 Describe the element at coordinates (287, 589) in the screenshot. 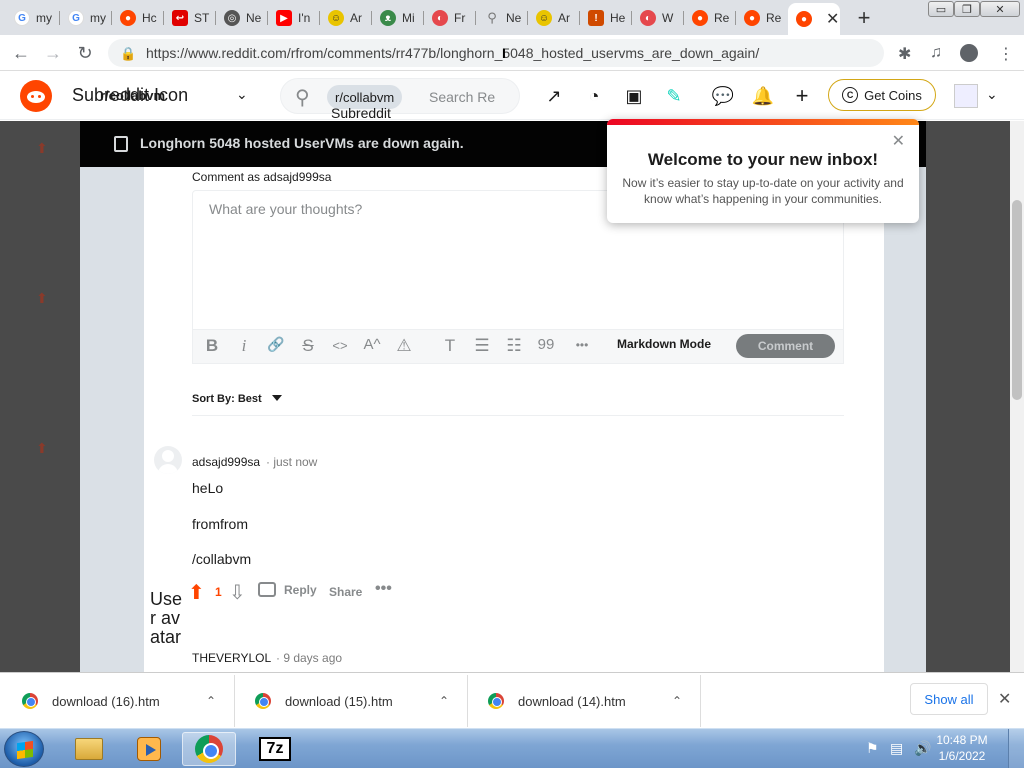

I see `reply-button: Reply` at that location.